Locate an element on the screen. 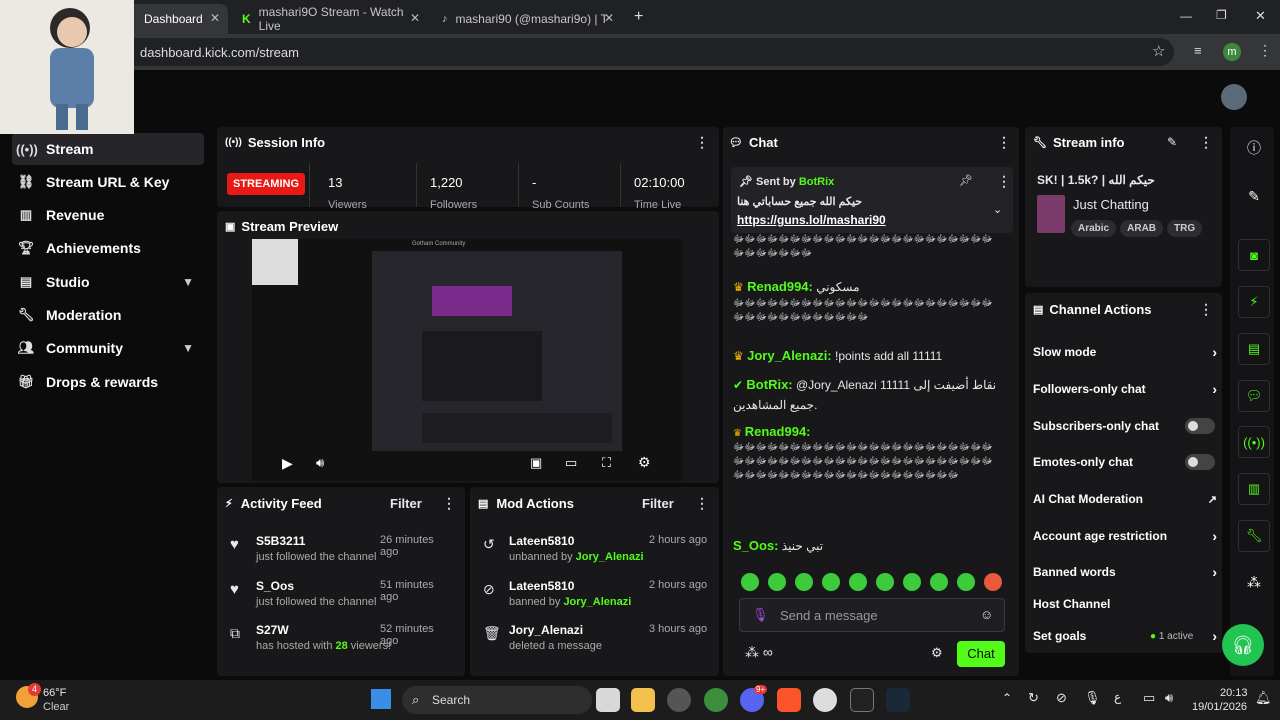 The height and width of the screenshot is (720, 1280). tab-dashboard: Dashboard ✕ is located at coordinates (174, 19).